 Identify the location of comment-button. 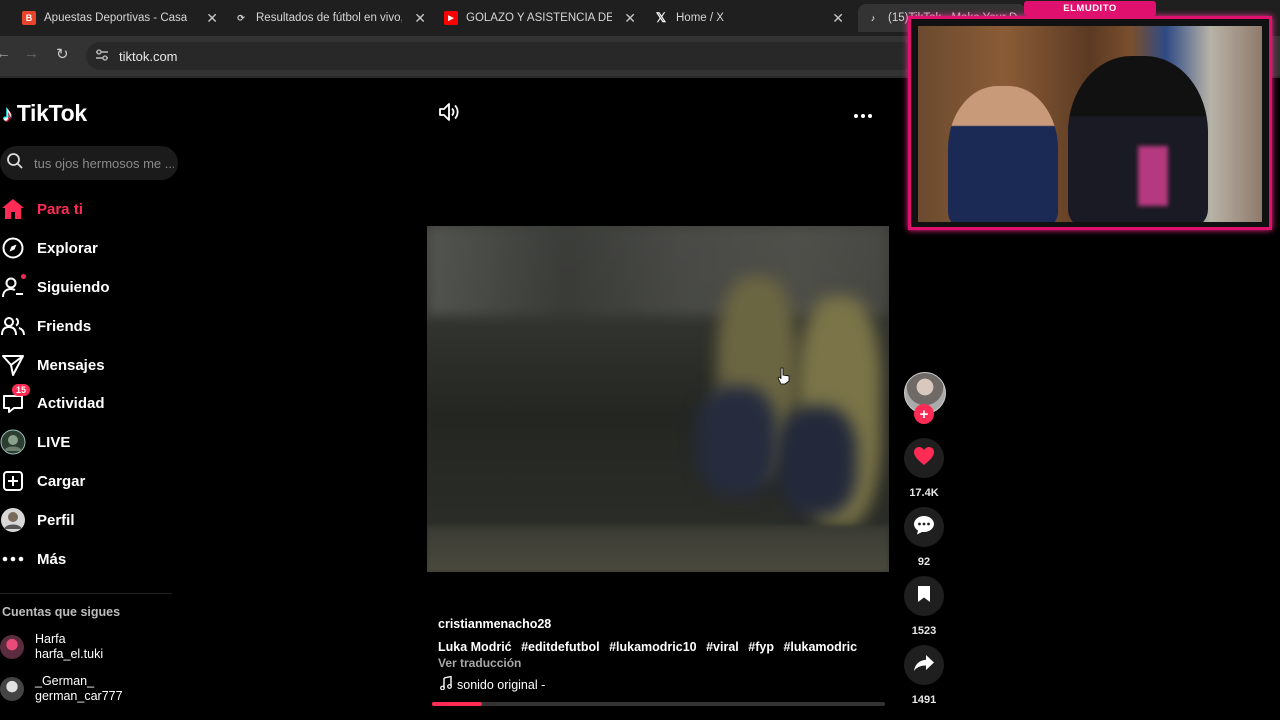
(924, 527).